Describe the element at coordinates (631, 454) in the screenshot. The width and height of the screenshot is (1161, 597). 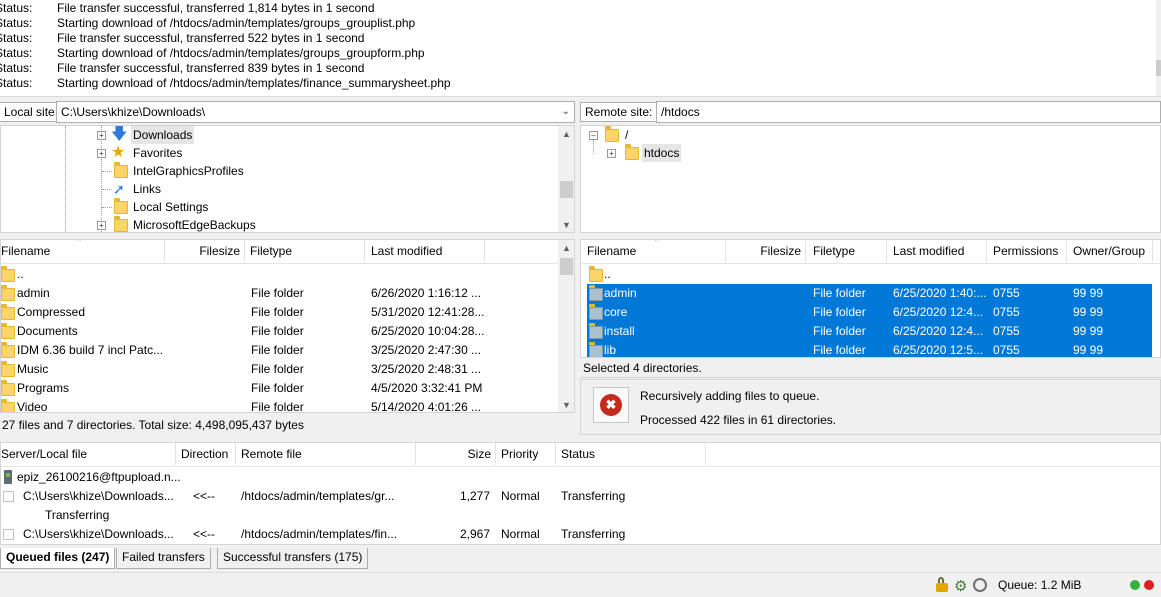
I see `column-header-status: Status` at that location.